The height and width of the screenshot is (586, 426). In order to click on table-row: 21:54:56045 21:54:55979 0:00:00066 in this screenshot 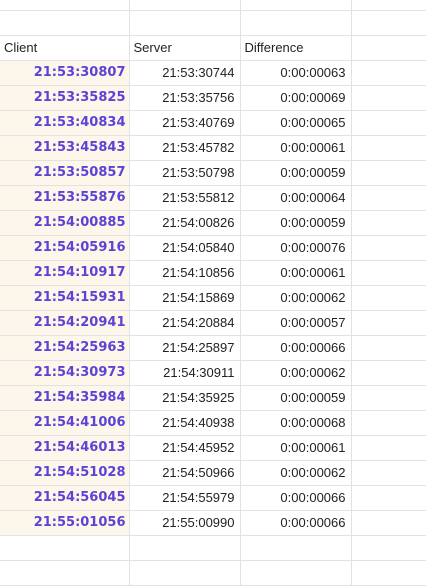, I will do `click(213, 498)`.